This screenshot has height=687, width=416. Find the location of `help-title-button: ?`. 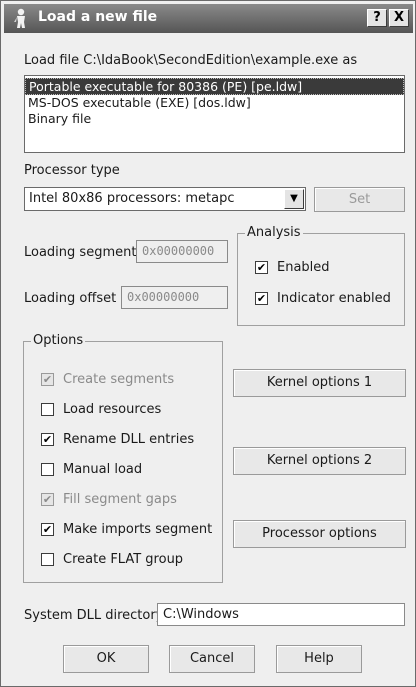

help-title-button: ? is located at coordinates (377, 18).